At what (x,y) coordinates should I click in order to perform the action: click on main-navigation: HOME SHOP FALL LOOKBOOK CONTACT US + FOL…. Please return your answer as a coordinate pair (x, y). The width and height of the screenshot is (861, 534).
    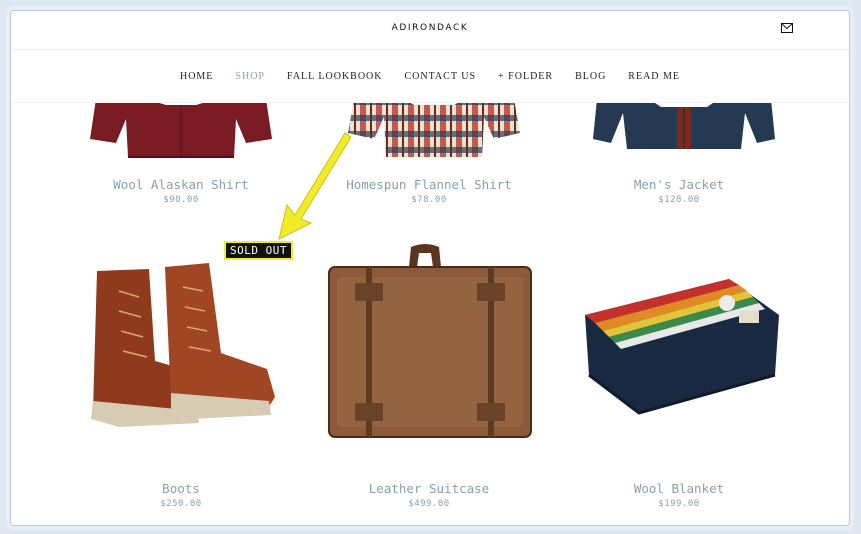
    Looking at the image, I should click on (430, 76).